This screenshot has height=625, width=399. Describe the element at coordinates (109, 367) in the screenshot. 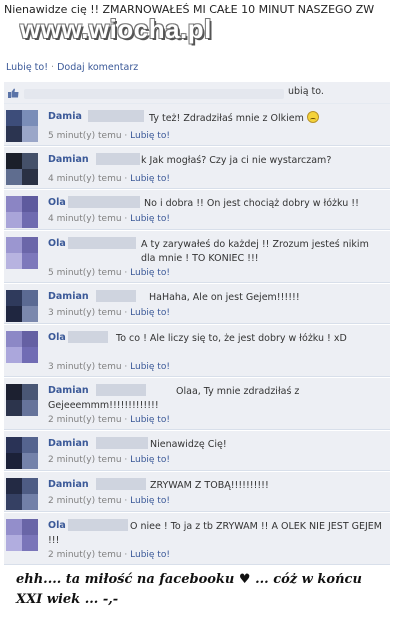

I see `comment-meta: 3 minut(y) temu · Lubię to!` at that location.